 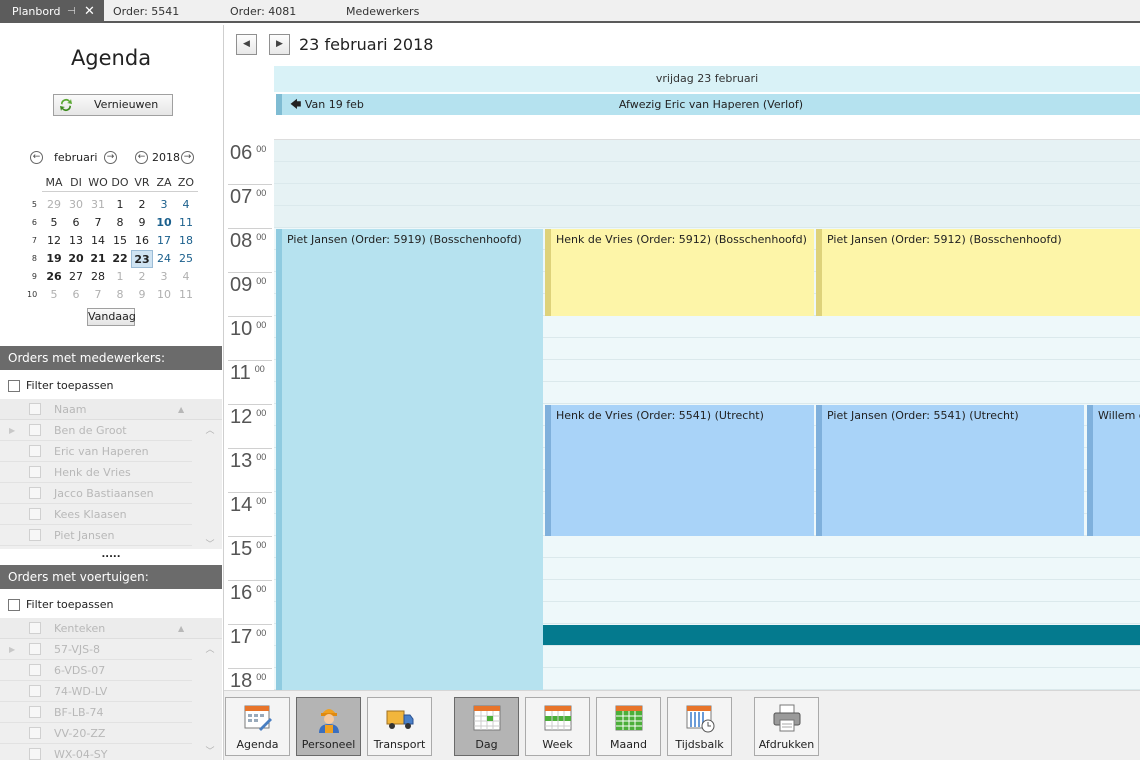 I want to click on table-row: Henk de Vries, so click(x=96, y=472).